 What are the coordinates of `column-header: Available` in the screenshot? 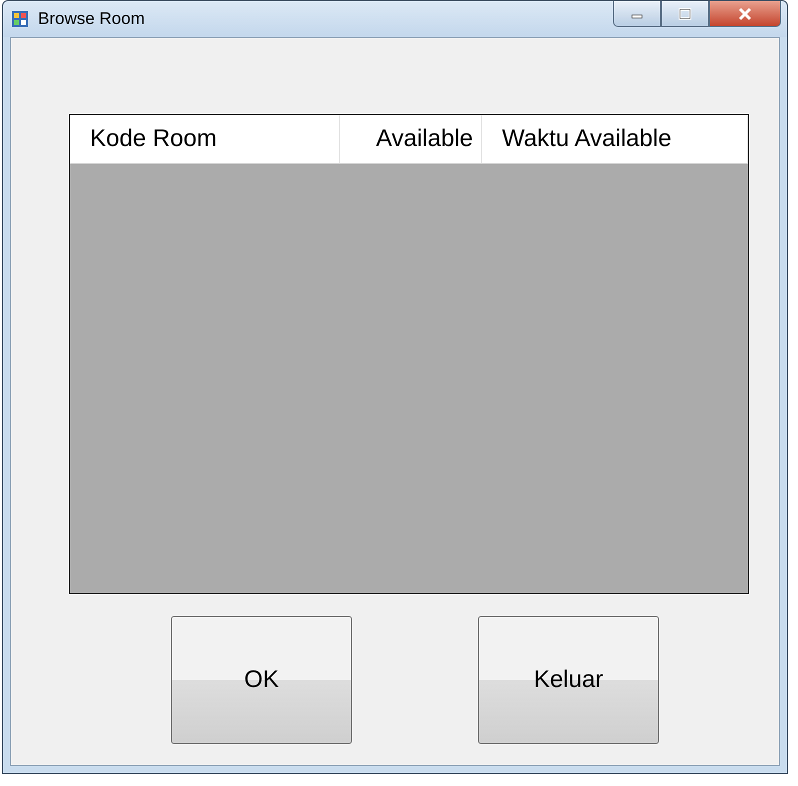 It's located at (411, 139).